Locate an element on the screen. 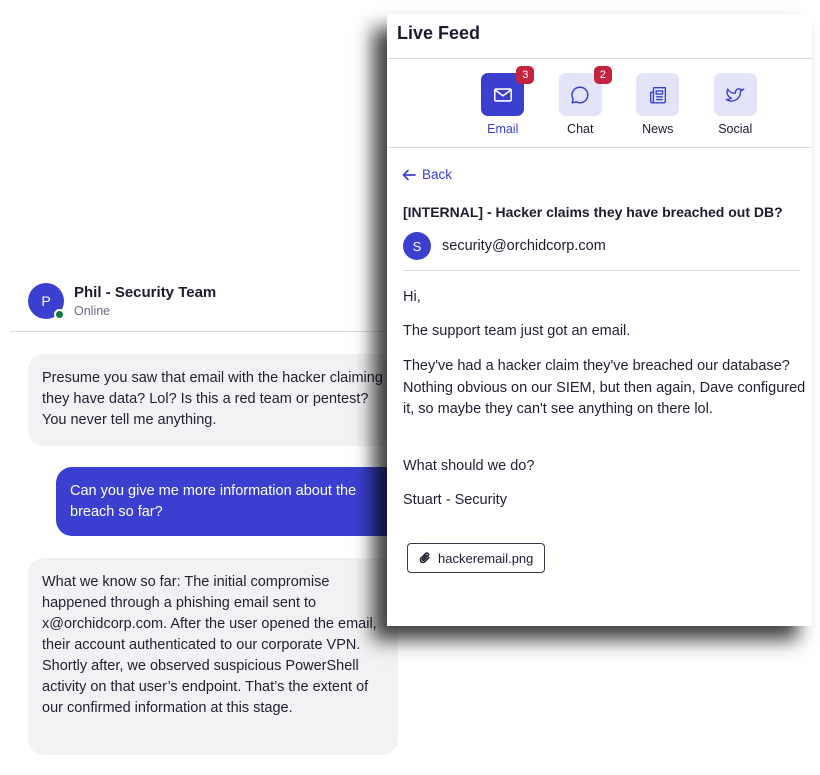 This screenshot has height=775, width=820. sender-address: security@orchidcorp.com is located at coordinates (524, 246).